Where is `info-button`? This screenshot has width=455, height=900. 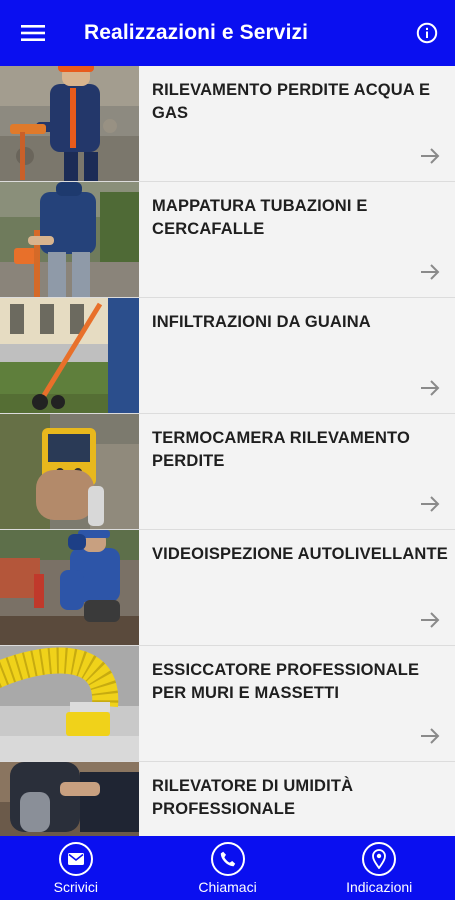 info-button is located at coordinates (427, 33).